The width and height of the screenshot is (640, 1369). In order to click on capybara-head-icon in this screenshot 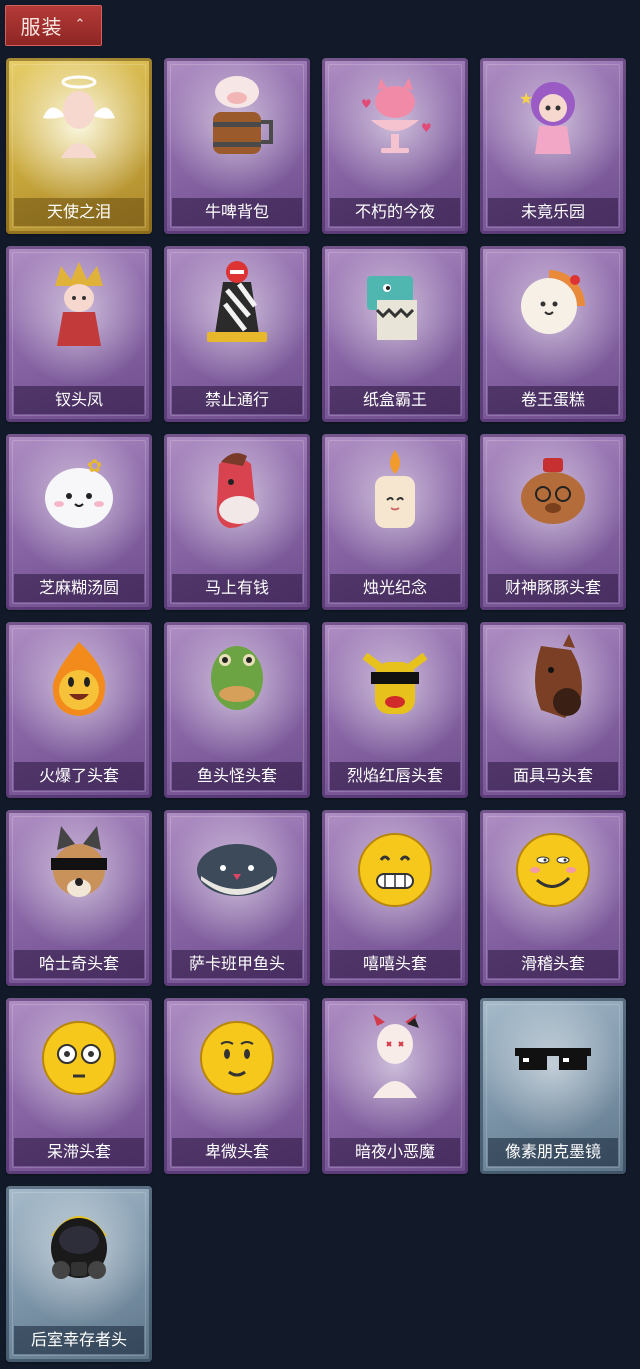, I will do `click(553, 492)`.